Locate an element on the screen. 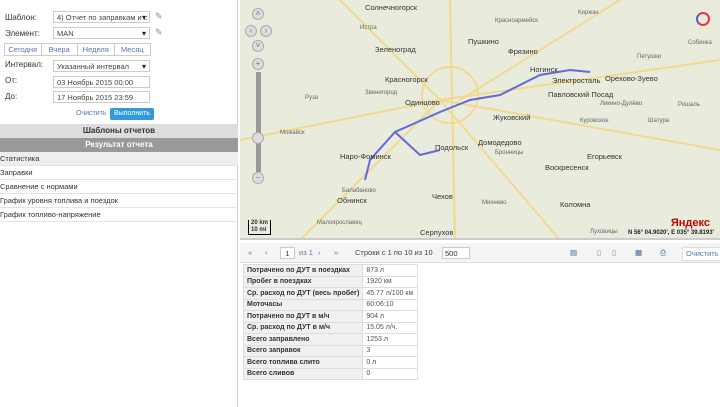  rows-info: Строки с 1 по 10 из 10 is located at coordinates (394, 252).